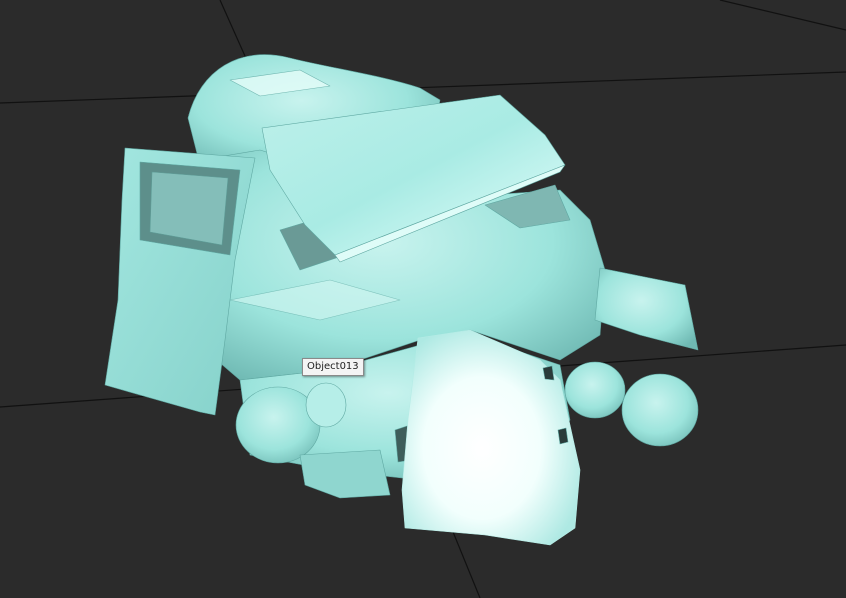 The width and height of the screenshot is (846, 598). What do you see at coordinates (345, 474) in the screenshot?
I see `suspension-parts` at bounding box center [345, 474].